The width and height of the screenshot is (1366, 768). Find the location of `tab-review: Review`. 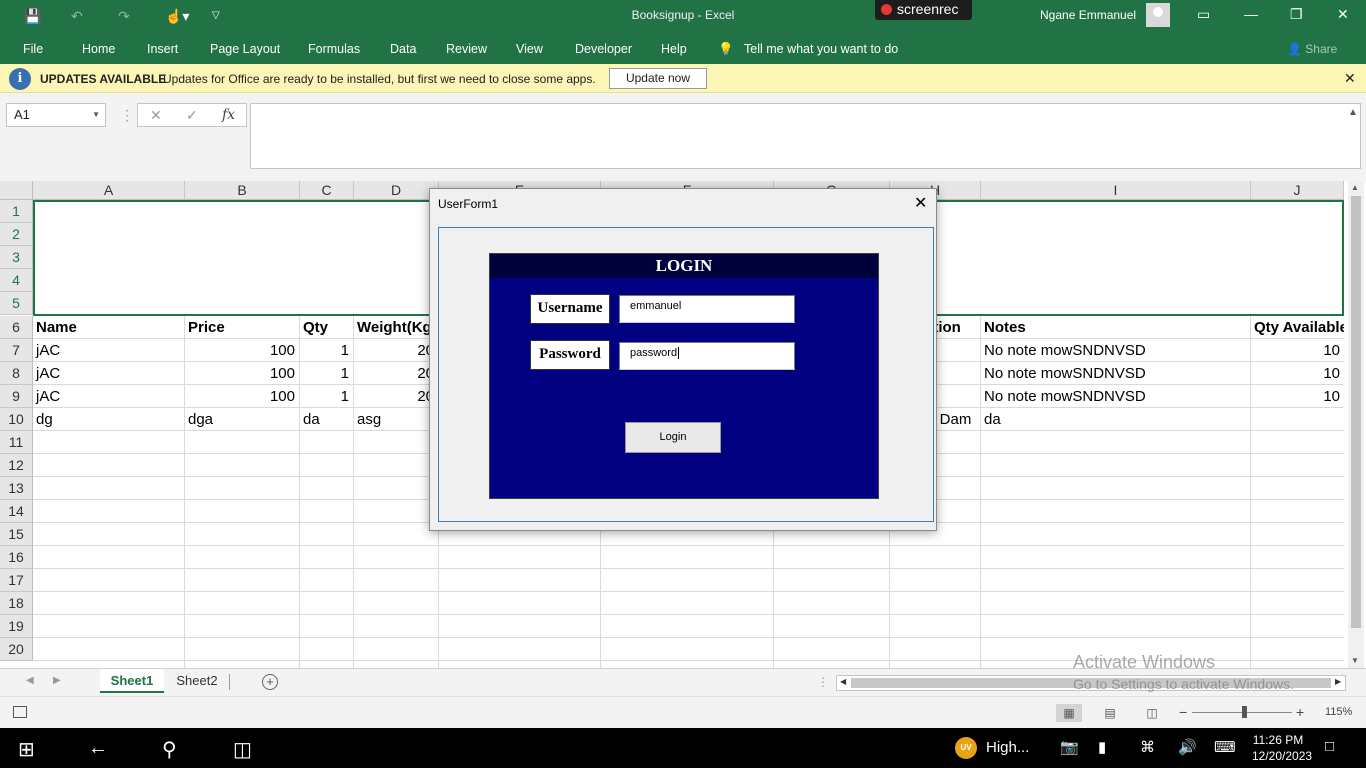

tab-review: Review is located at coordinates (466, 49).